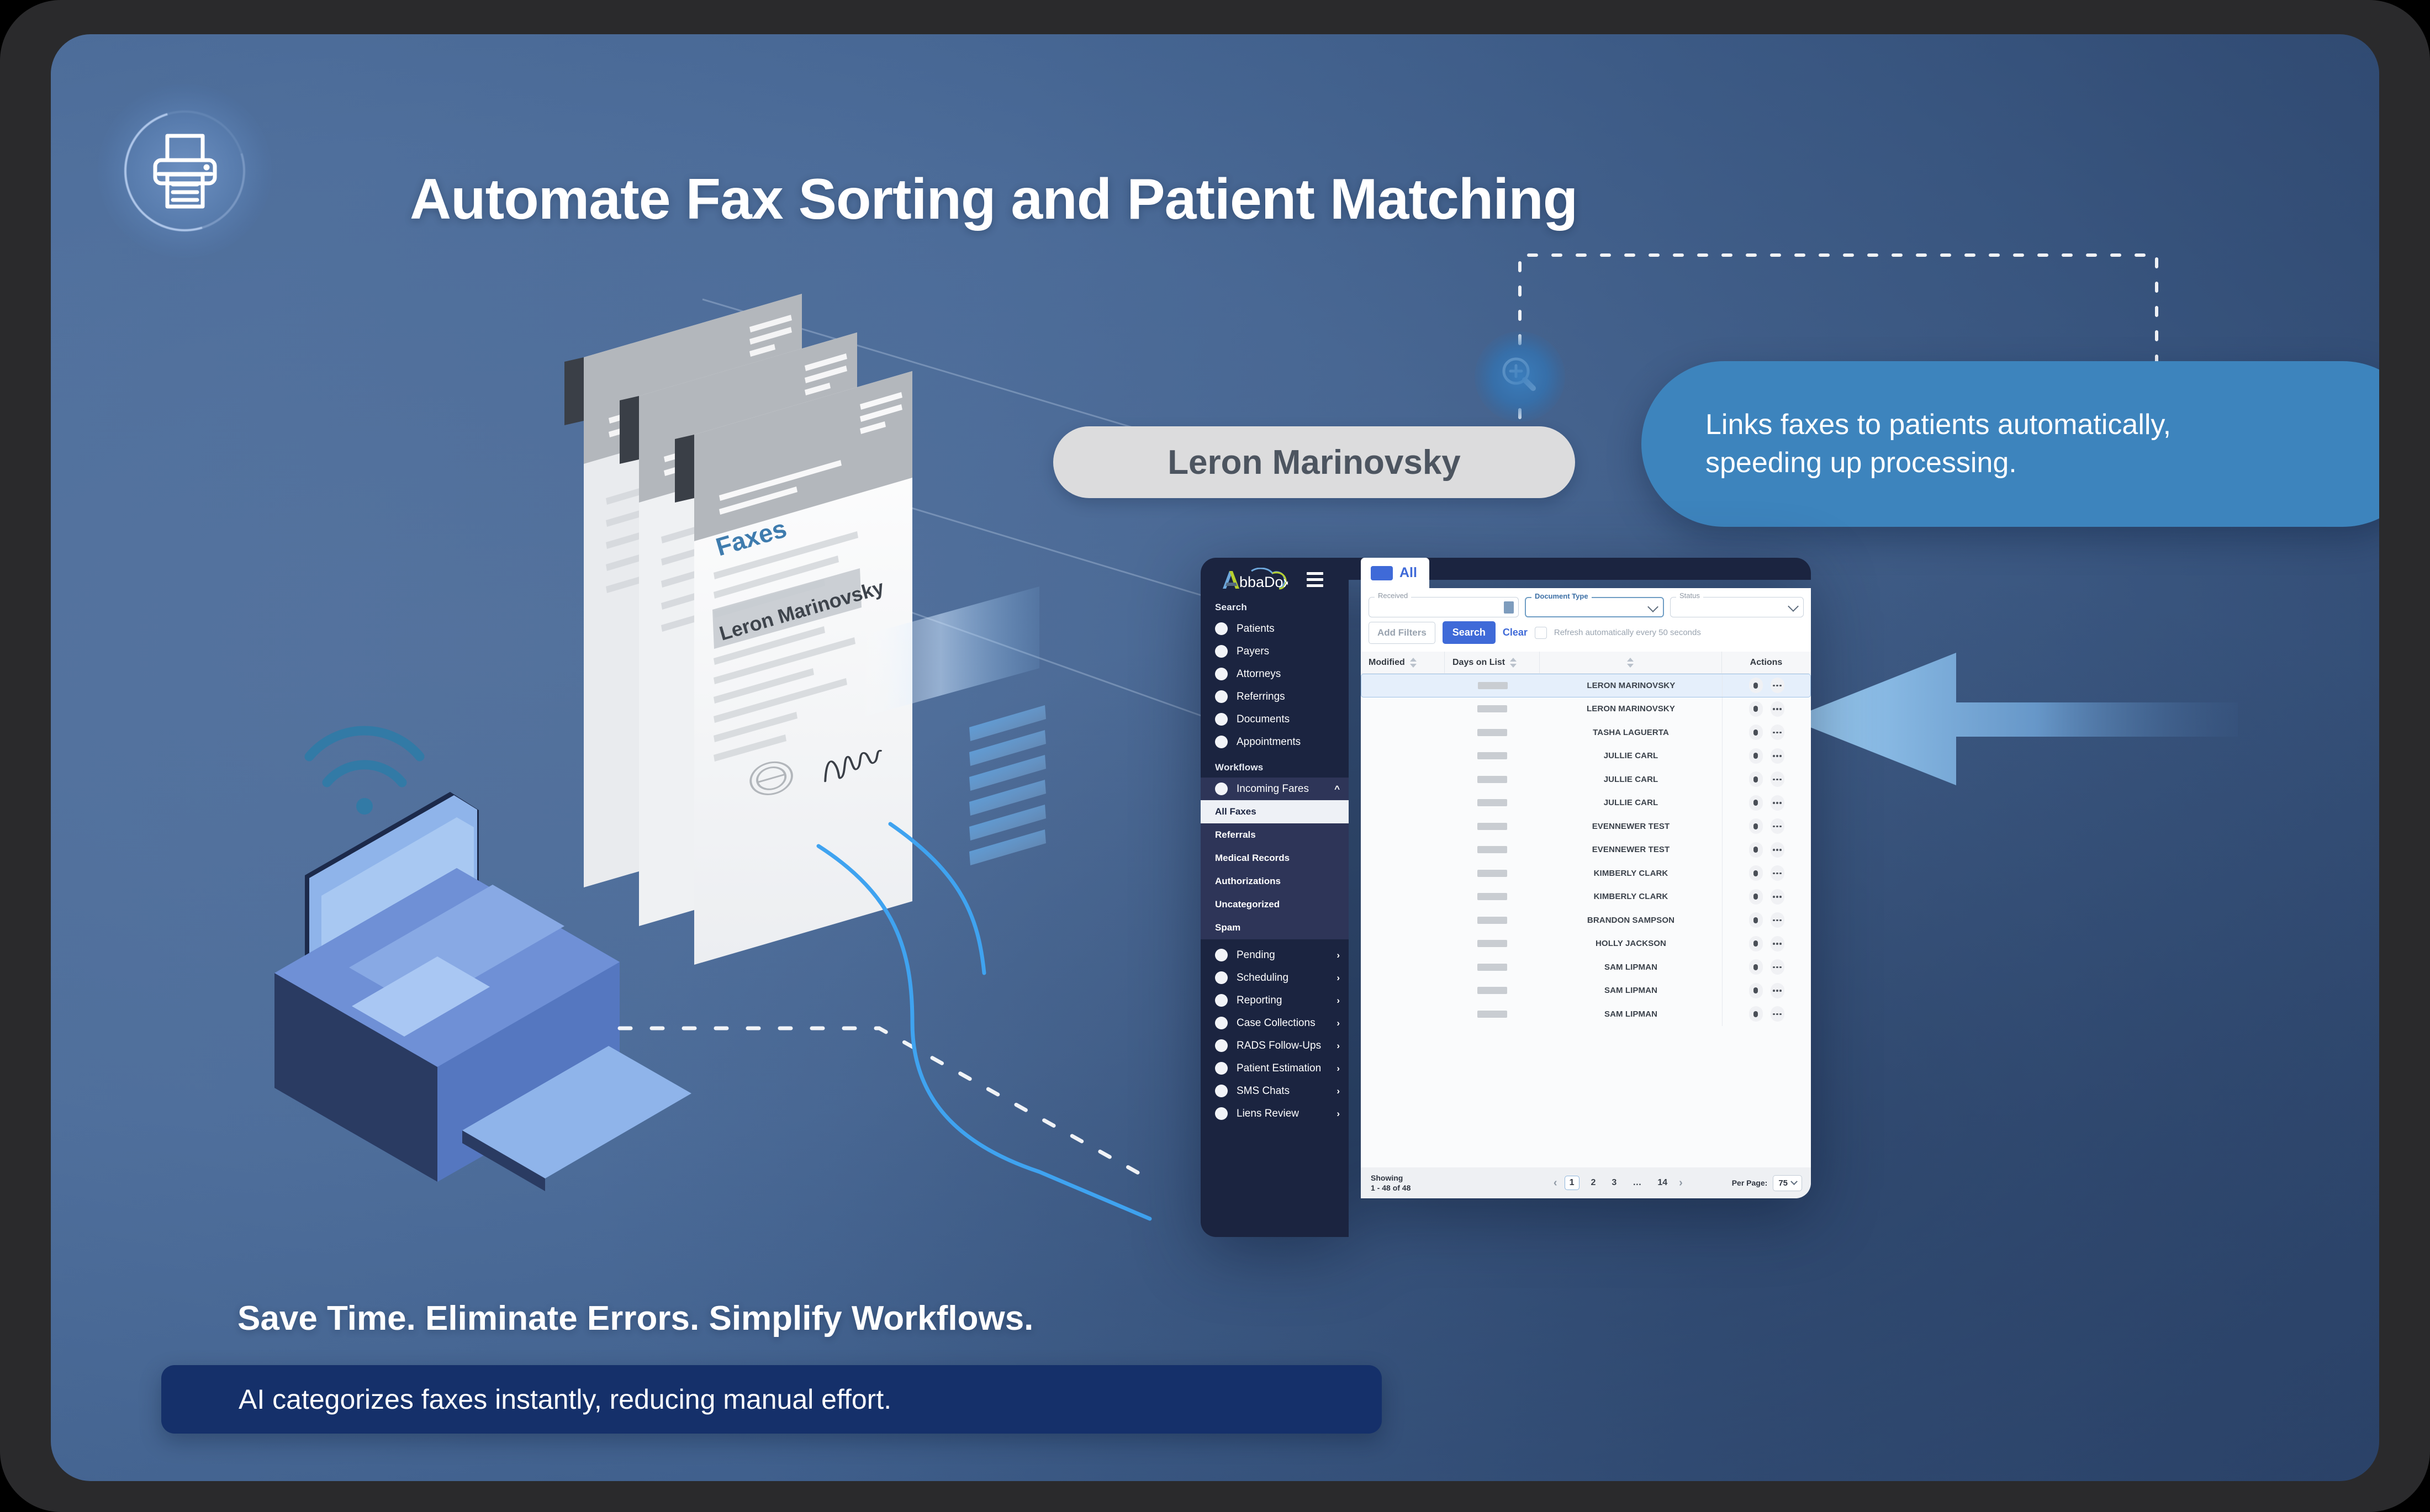 The width and height of the screenshot is (2430, 1512). What do you see at coordinates (1520, 376) in the screenshot?
I see `magnifier-marker` at bounding box center [1520, 376].